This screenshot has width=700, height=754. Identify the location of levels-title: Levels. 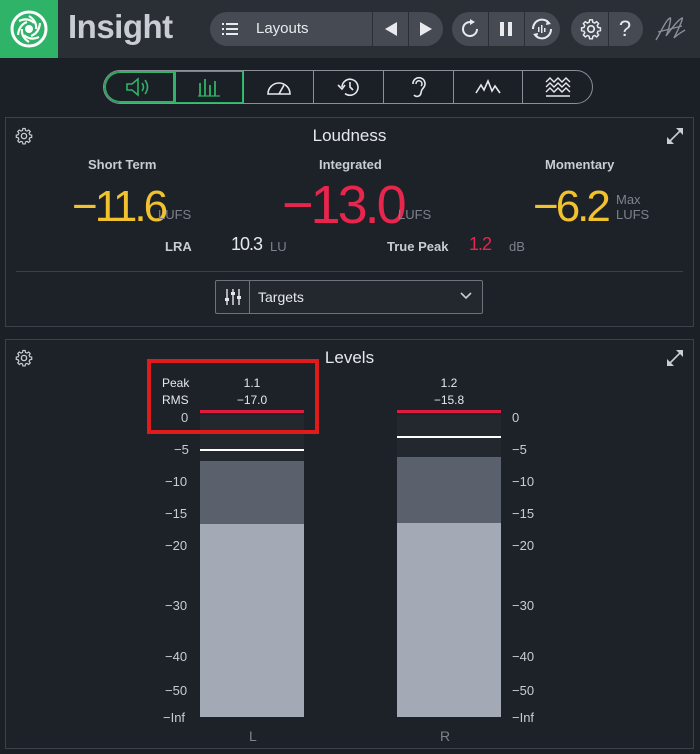
(349, 357).